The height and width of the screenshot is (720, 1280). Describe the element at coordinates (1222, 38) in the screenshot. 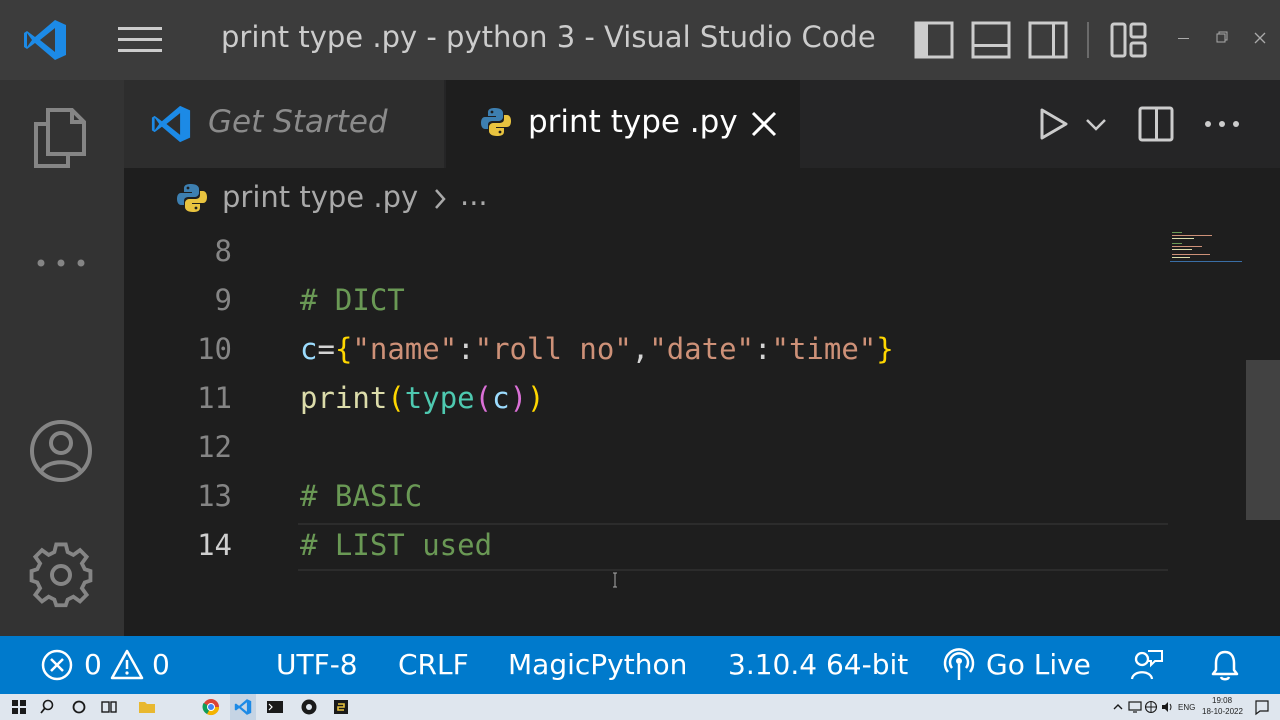

I see `restore-window-icon` at that location.